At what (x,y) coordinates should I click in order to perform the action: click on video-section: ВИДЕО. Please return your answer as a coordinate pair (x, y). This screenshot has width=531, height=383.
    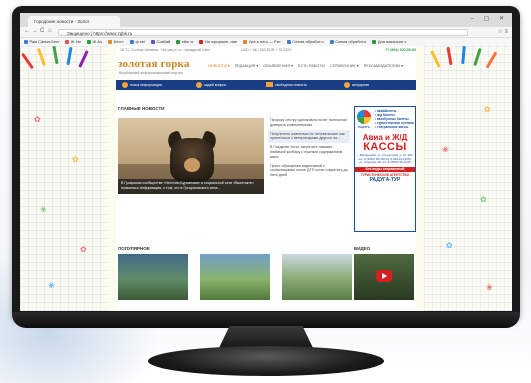
    Looking at the image, I should click on (384, 273).